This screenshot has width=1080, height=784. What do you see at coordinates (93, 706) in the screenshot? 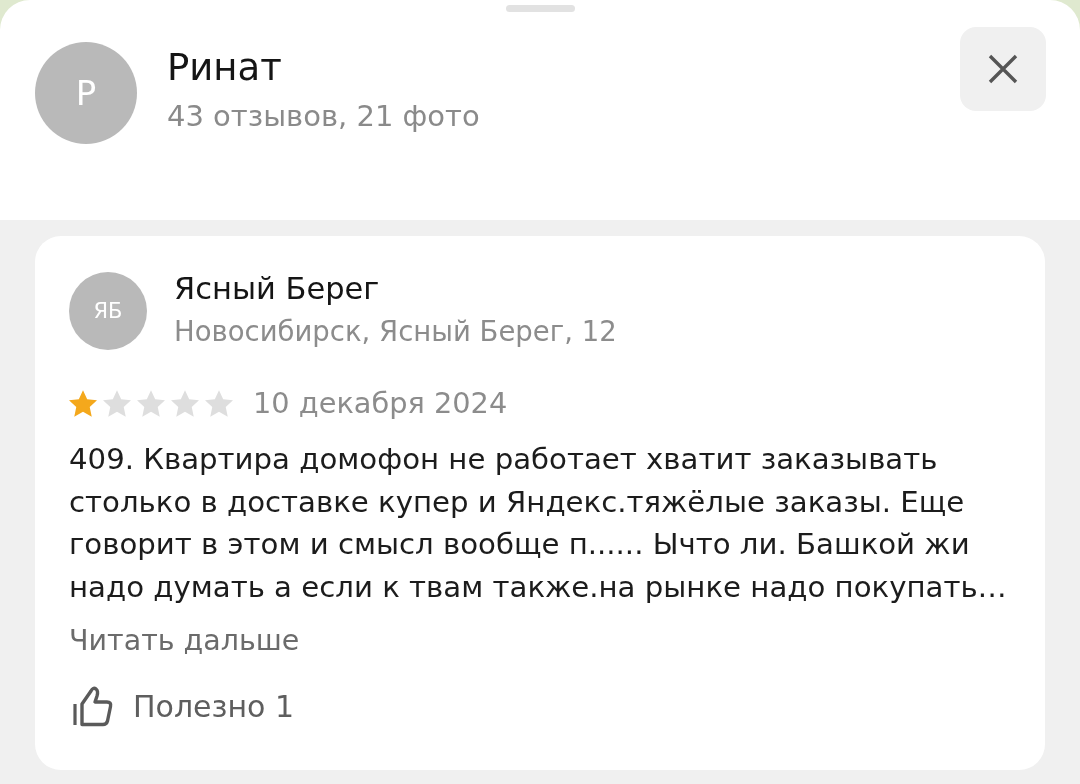
I see `thumbs-up-icon` at bounding box center [93, 706].